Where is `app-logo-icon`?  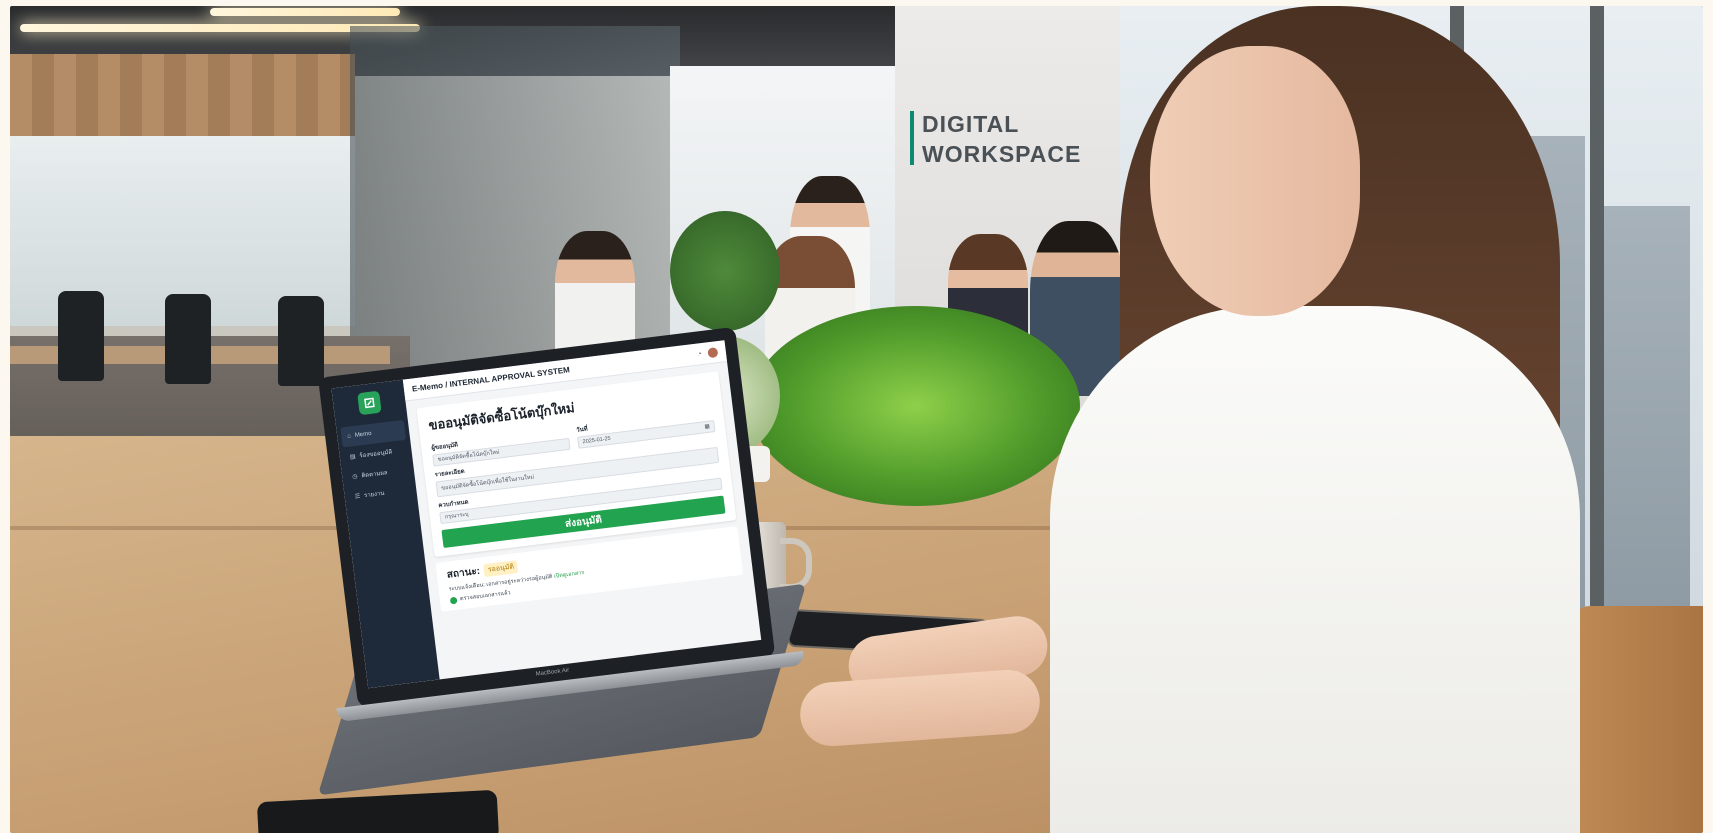
app-logo-icon is located at coordinates (369, 403).